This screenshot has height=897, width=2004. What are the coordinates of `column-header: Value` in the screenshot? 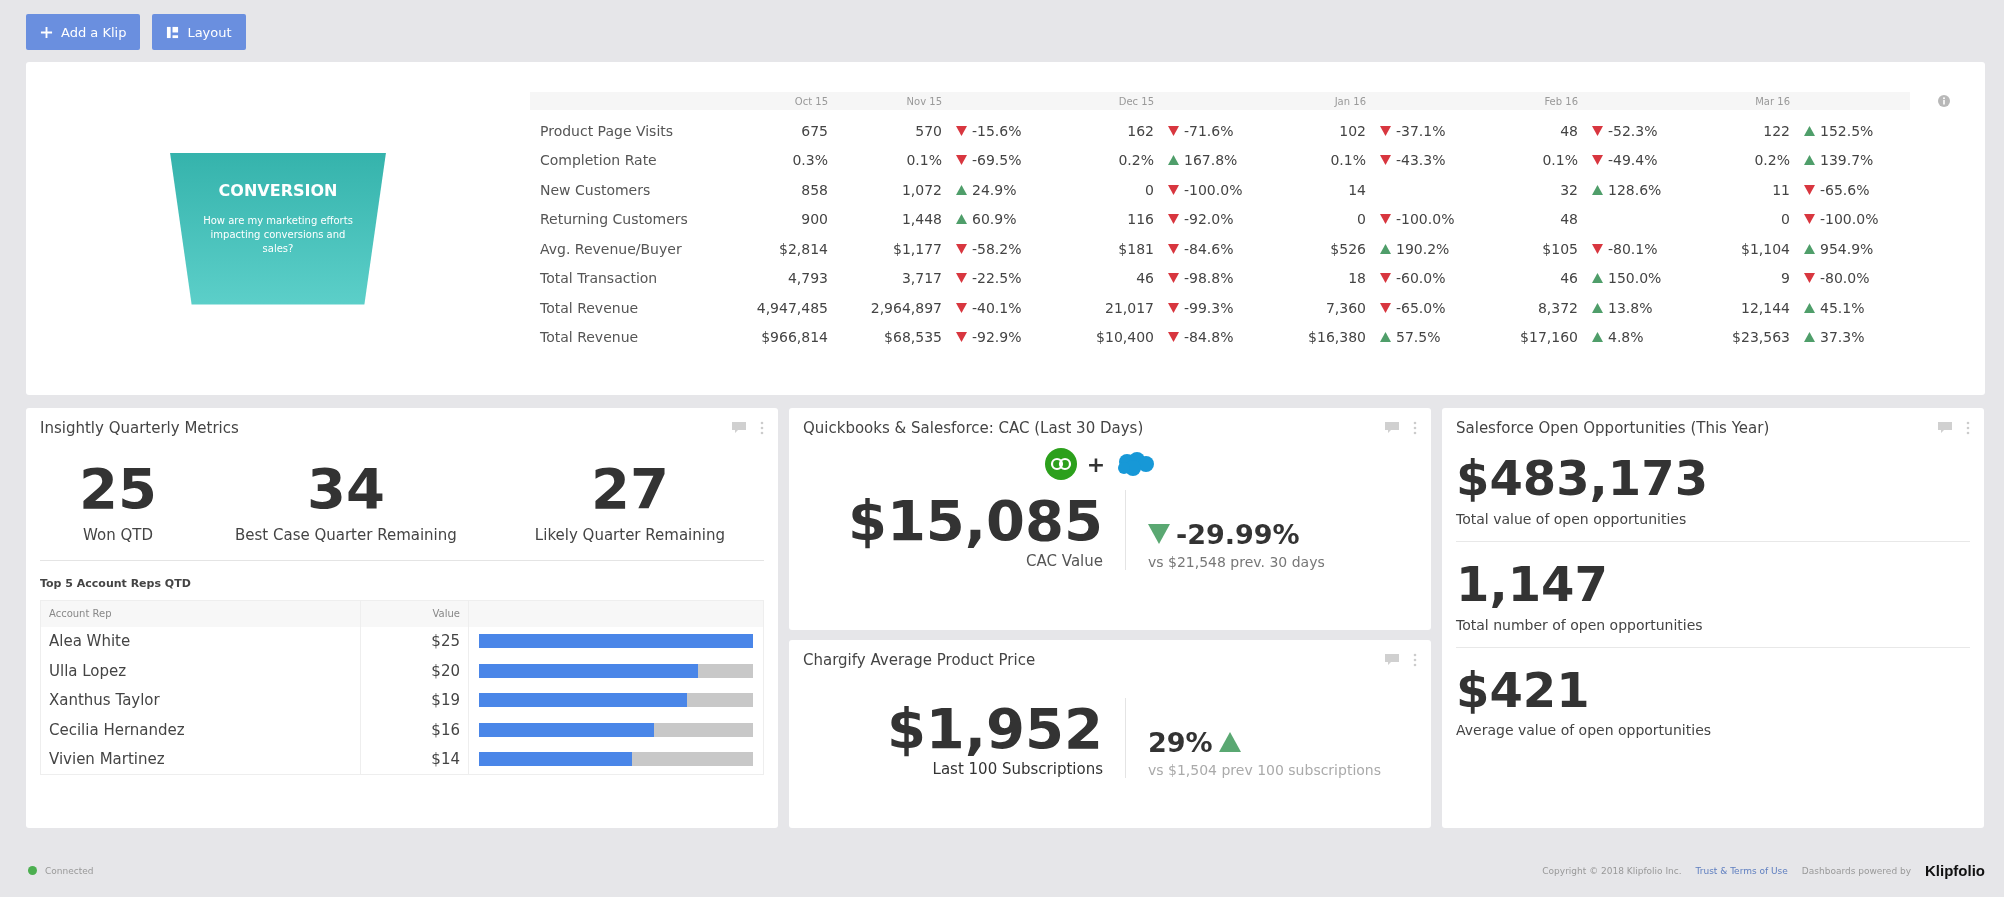 It's located at (415, 613).